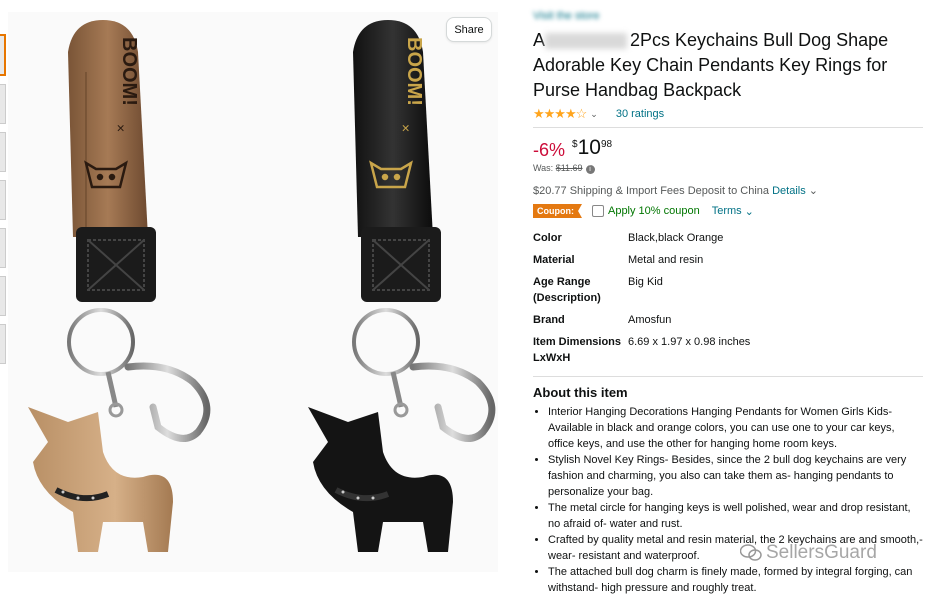 This screenshot has width=944, height=594. Describe the element at coordinates (728, 114) in the screenshot. I see `rating-row: ★★★★☆ ⌄ 30 ratings` at that location.